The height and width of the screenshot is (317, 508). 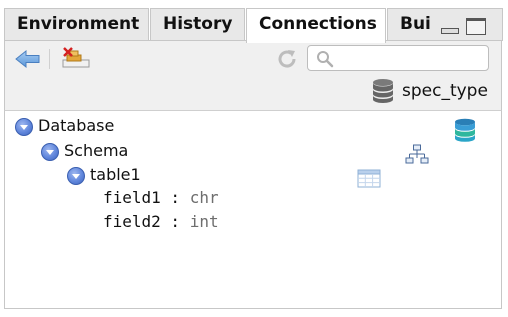 I want to click on field-row: field2 : int, so click(x=161, y=222).